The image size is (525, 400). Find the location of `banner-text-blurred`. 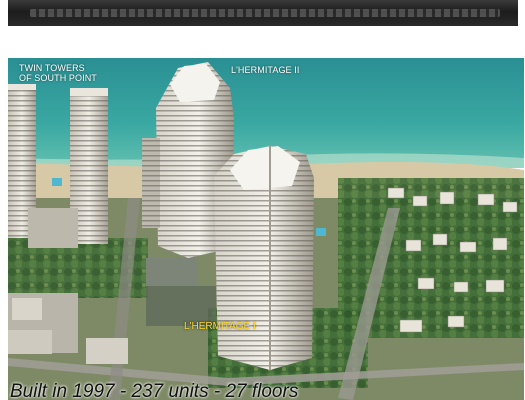

banner-text-blurred is located at coordinates (265, 13).